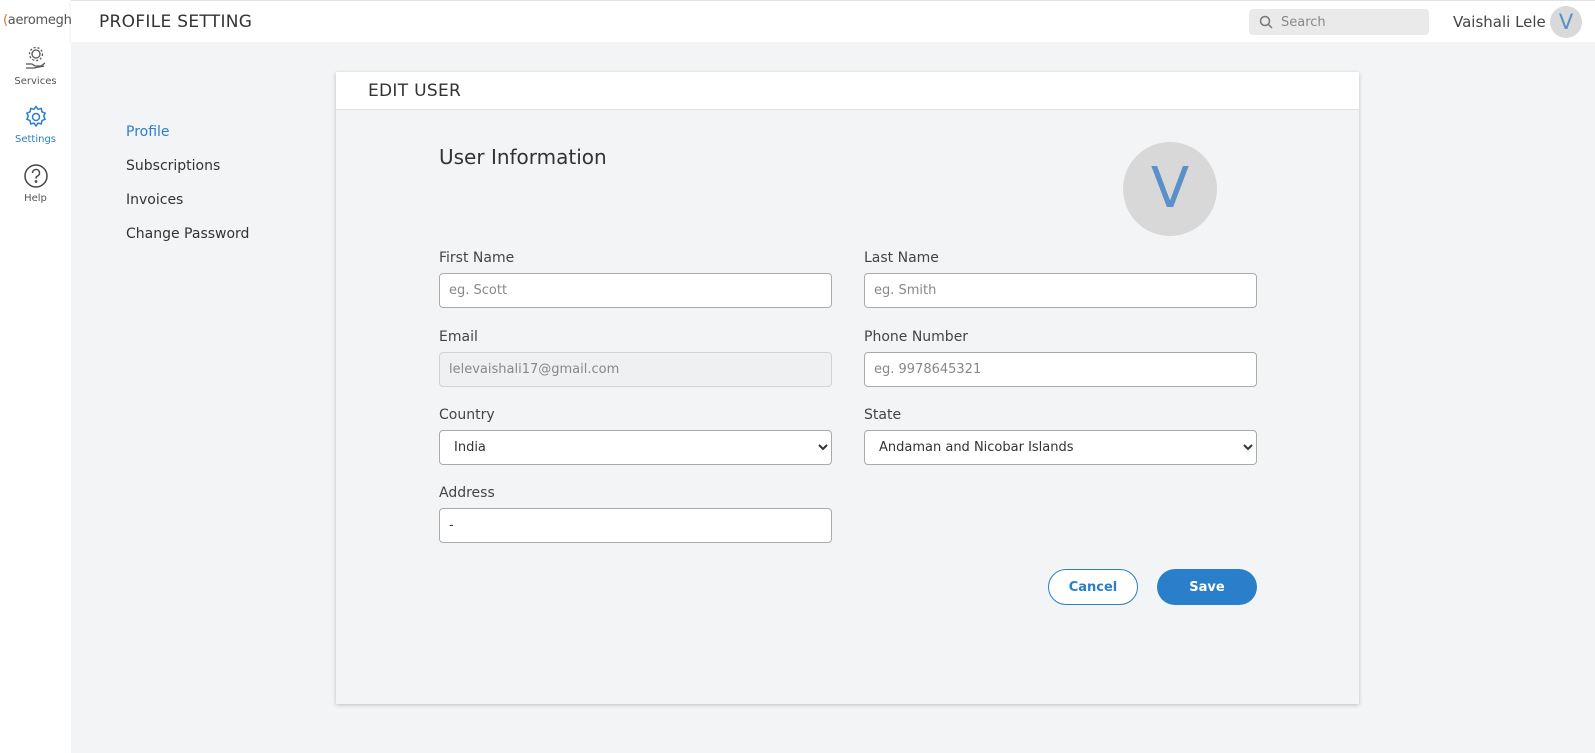 This screenshot has width=1595, height=753. What do you see at coordinates (35, 57) in the screenshot?
I see `services-icon` at bounding box center [35, 57].